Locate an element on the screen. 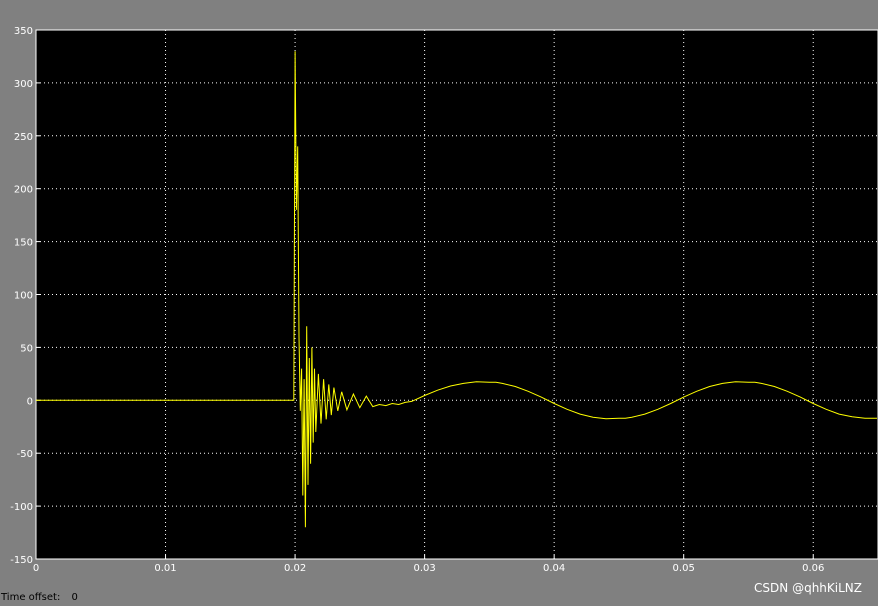 The height and width of the screenshot is (606, 878). y-tick-label: -150 is located at coordinates (21, 560).